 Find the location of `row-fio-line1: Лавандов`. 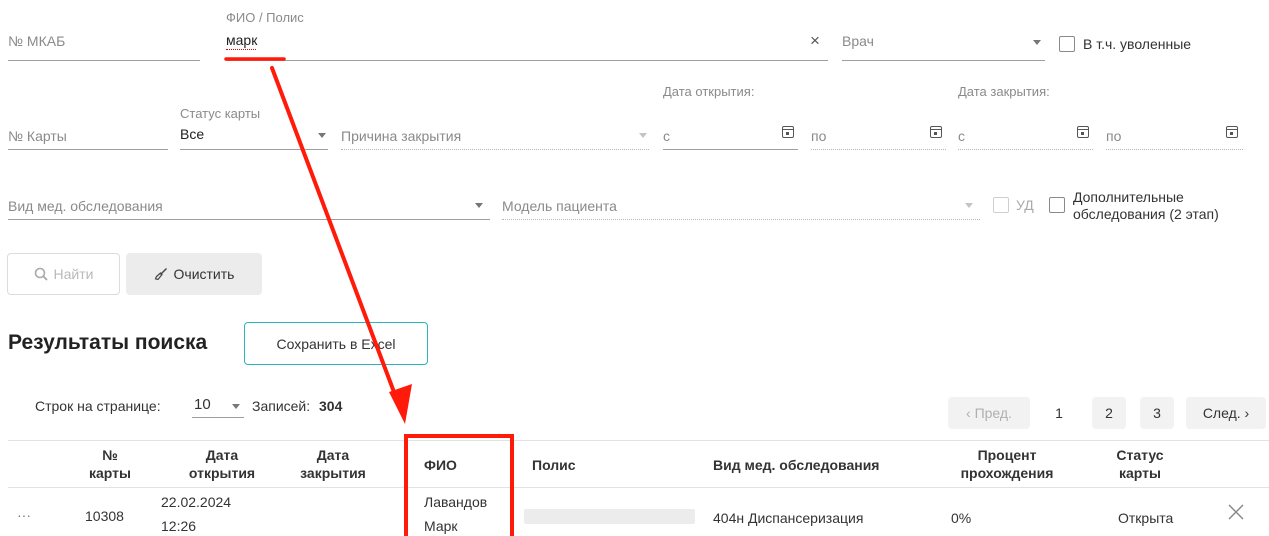

row-fio-line1: Лавандов is located at coordinates (456, 502).